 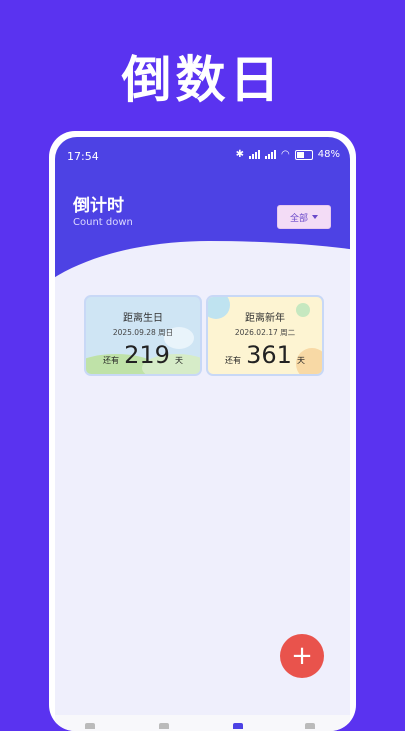 What do you see at coordinates (265, 332) in the screenshot?
I see `card-date: 2026.02.17 周二` at bounding box center [265, 332].